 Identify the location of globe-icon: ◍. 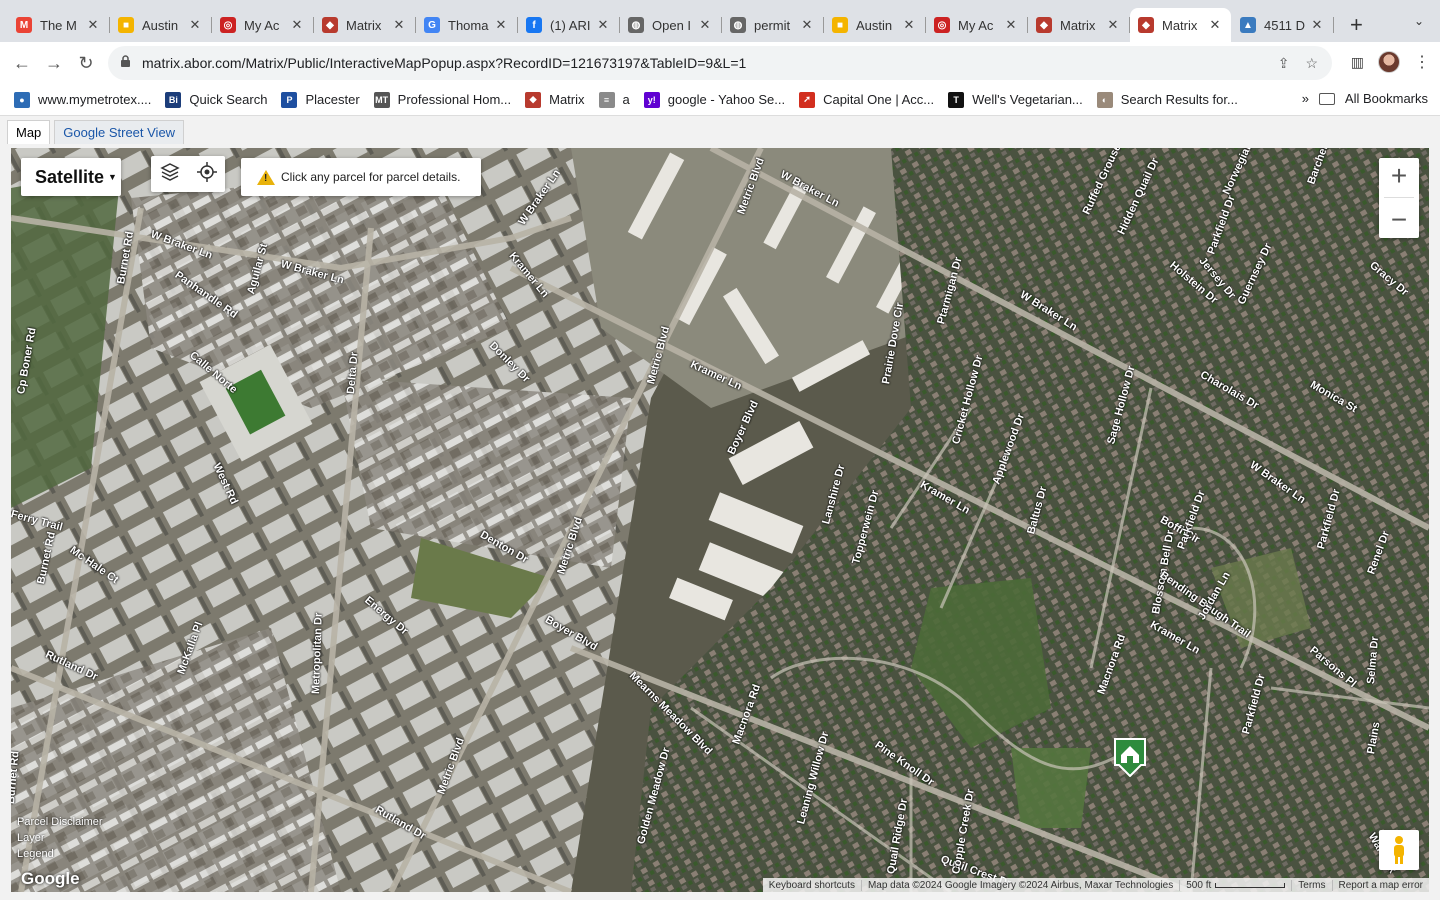
(636, 25).